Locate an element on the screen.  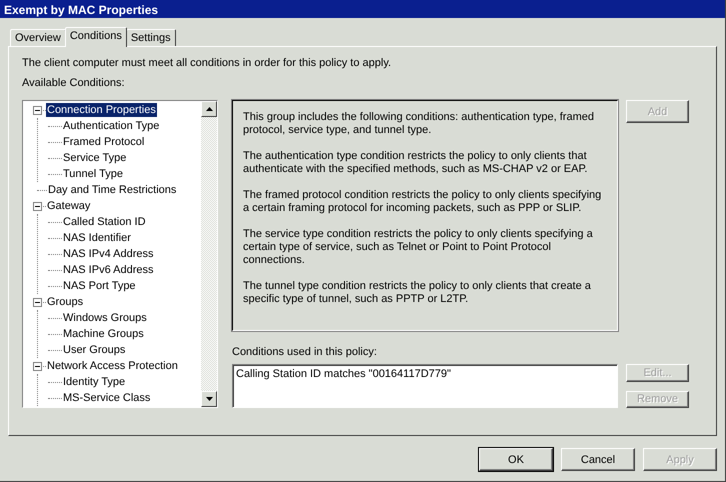
tree-item: Identity Type is located at coordinates (94, 382).